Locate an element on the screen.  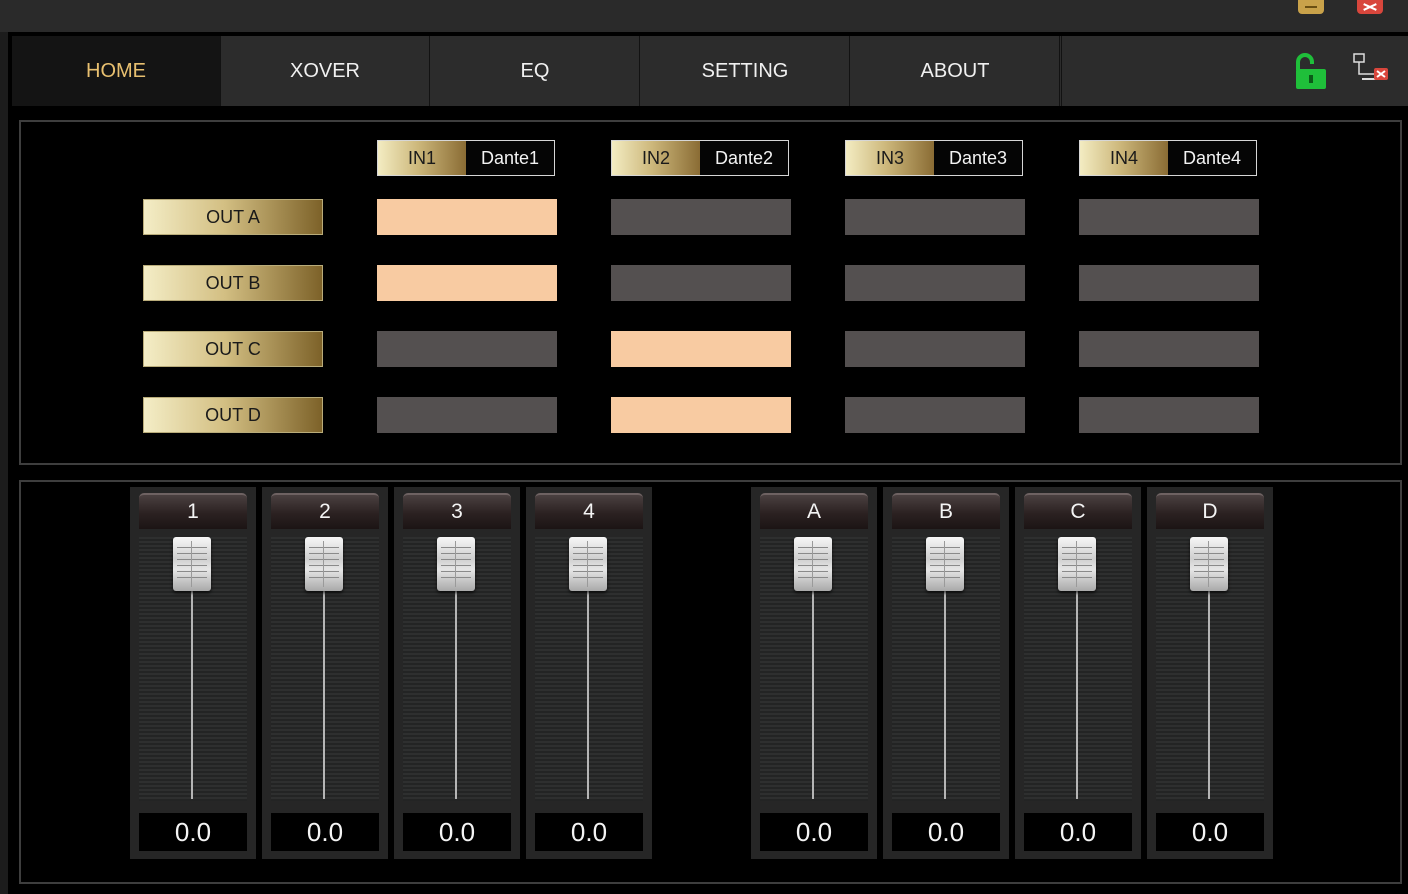
route-cell-out-b-in4 is located at coordinates (1169, 283).